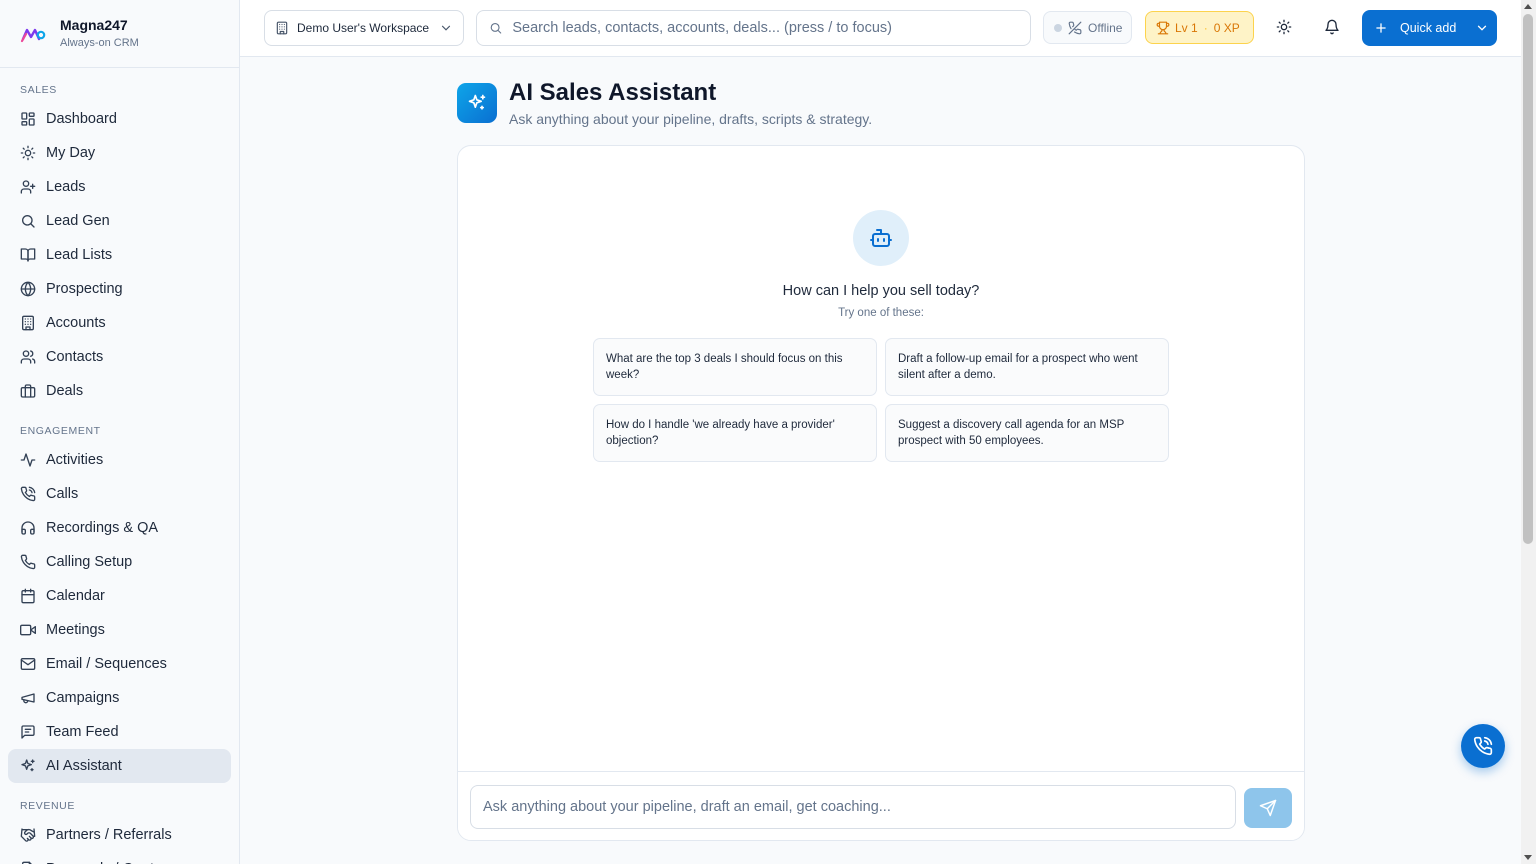 The width and height of the screenshot is (1536, 864). Describe the element at coordinates (119, 357) in the screenshot. I see `sidebar-item-contacts: Contacts` at that location.